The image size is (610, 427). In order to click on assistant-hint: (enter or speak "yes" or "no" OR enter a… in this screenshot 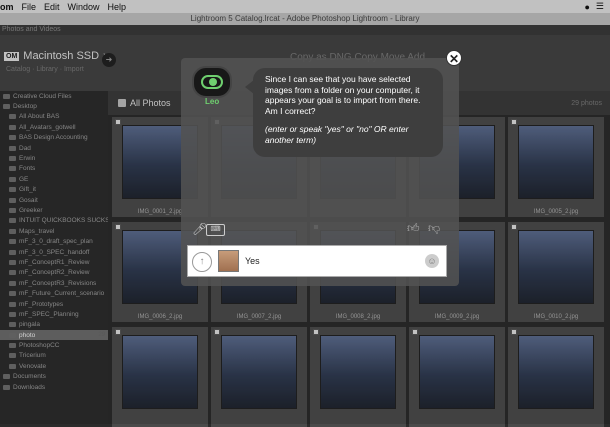, I will do `click(337, 134)`.